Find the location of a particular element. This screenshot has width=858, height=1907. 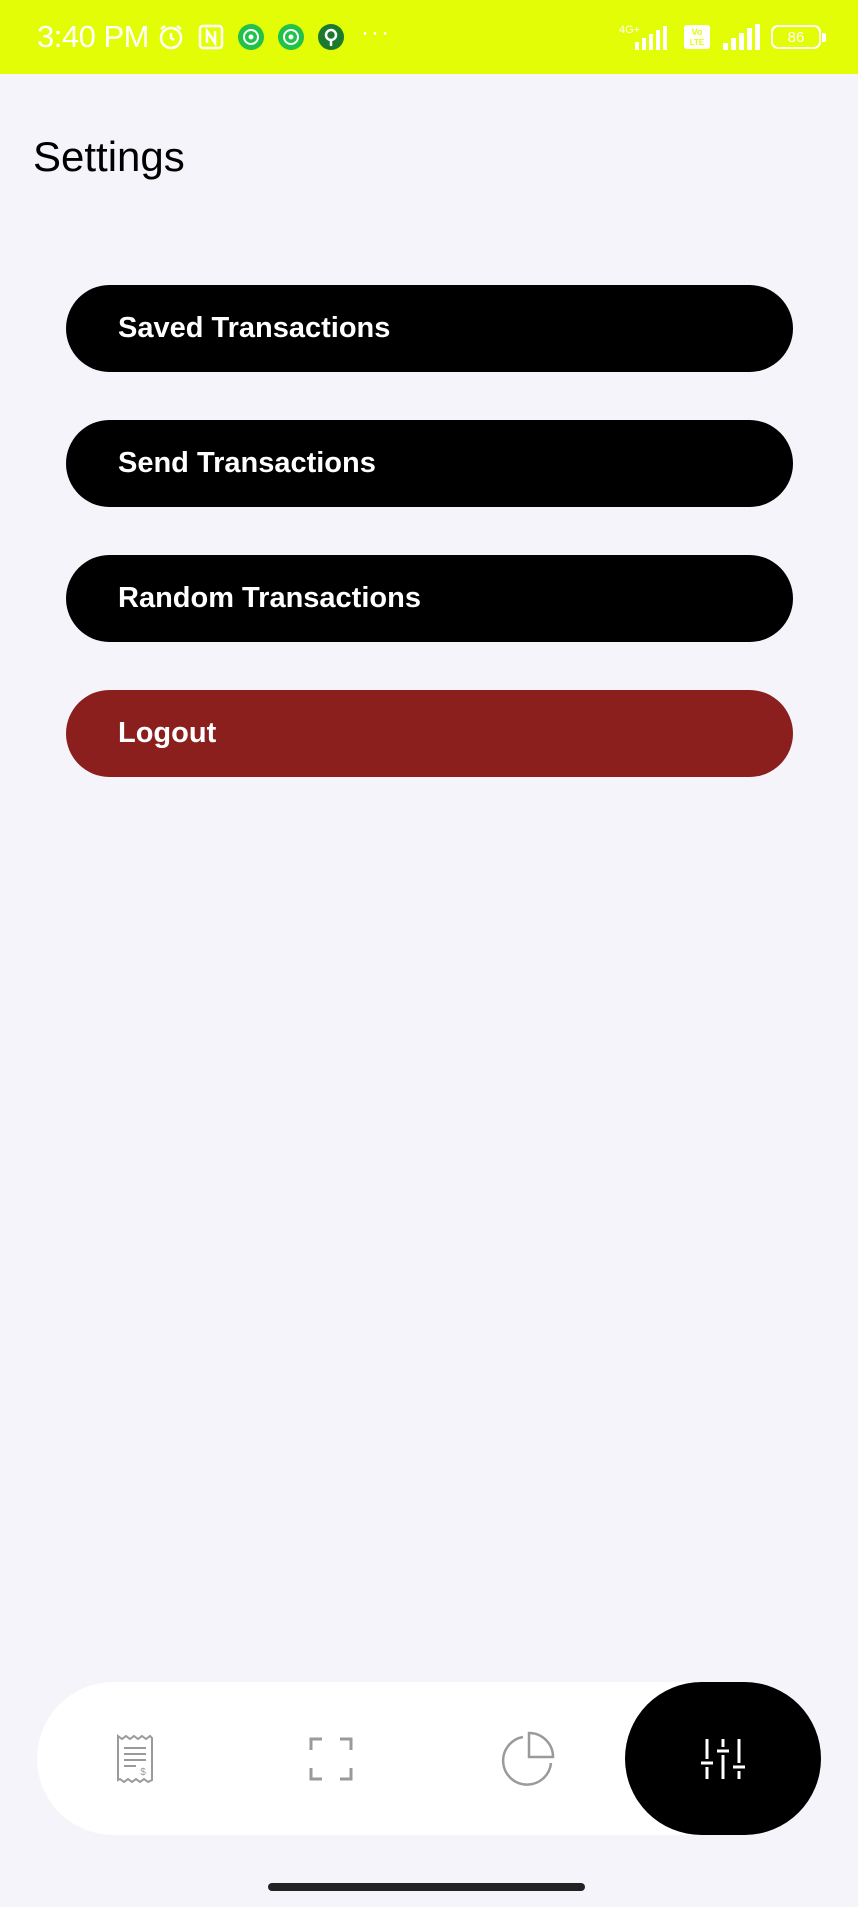

status-right: 4G+ Vo LTE 86 is located at coordinates (721, 37).